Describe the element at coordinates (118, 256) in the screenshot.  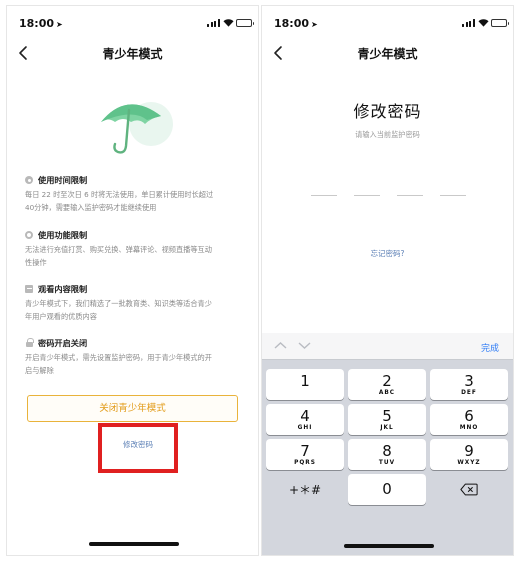
I see `section-body: 无法进行充值打赏、购买兑换、弹幕评论、视频直播等互动 性操作` at that location.